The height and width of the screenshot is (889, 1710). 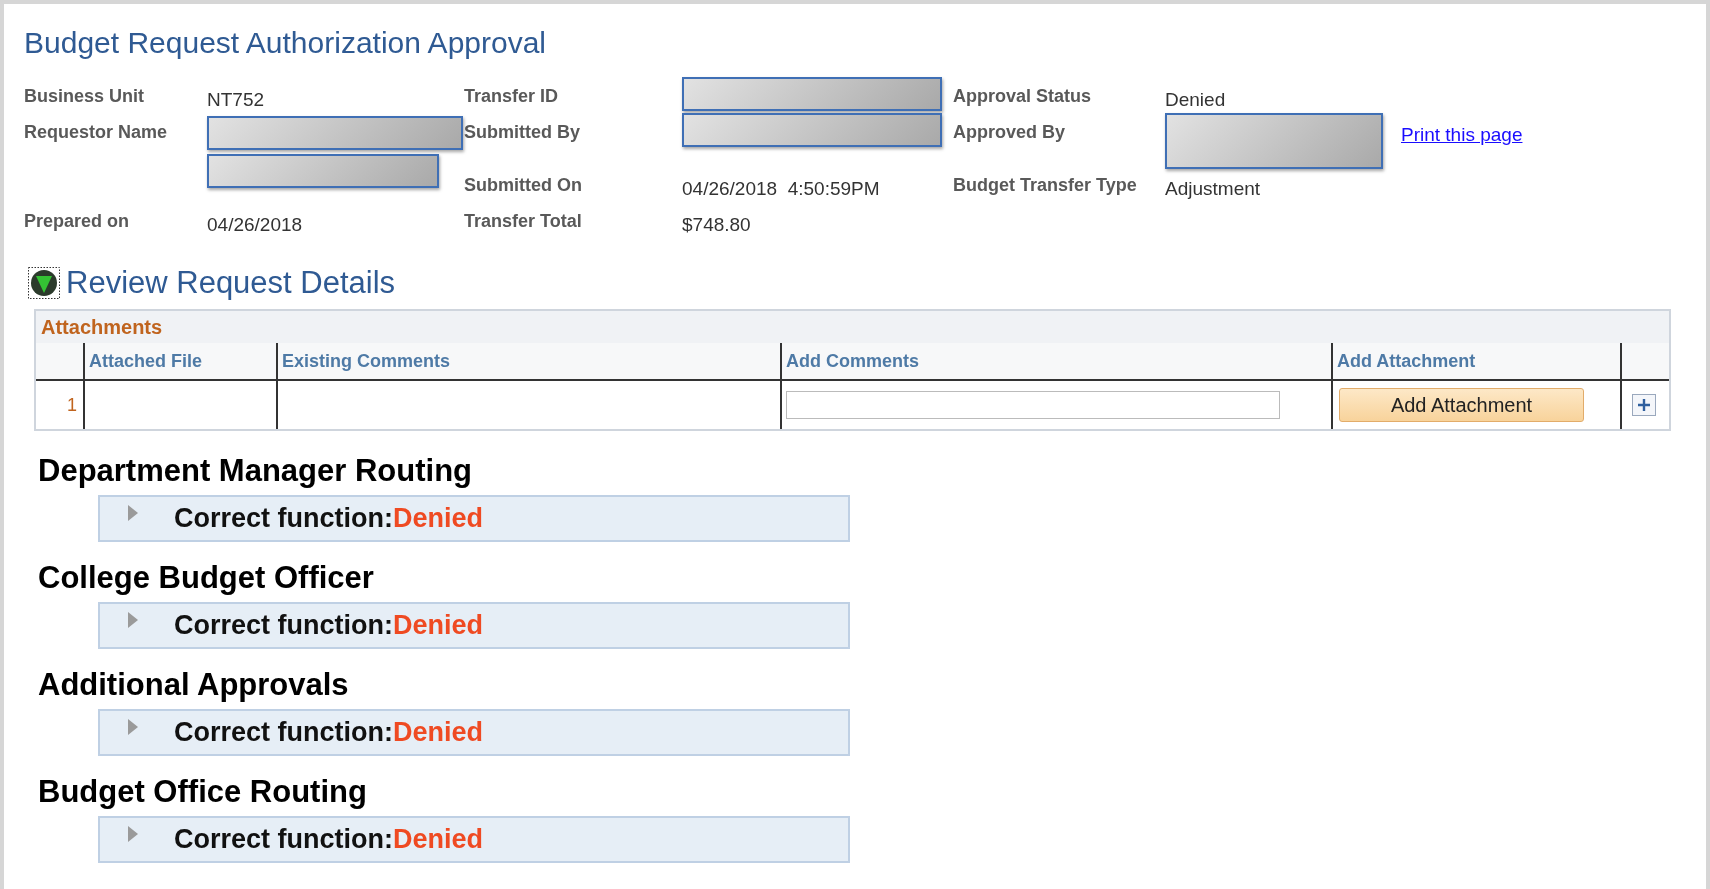 What do you see at coordinates (236, 100) in the screenshot?
I see `field-value: NT752` at bounding box center [236, 100].